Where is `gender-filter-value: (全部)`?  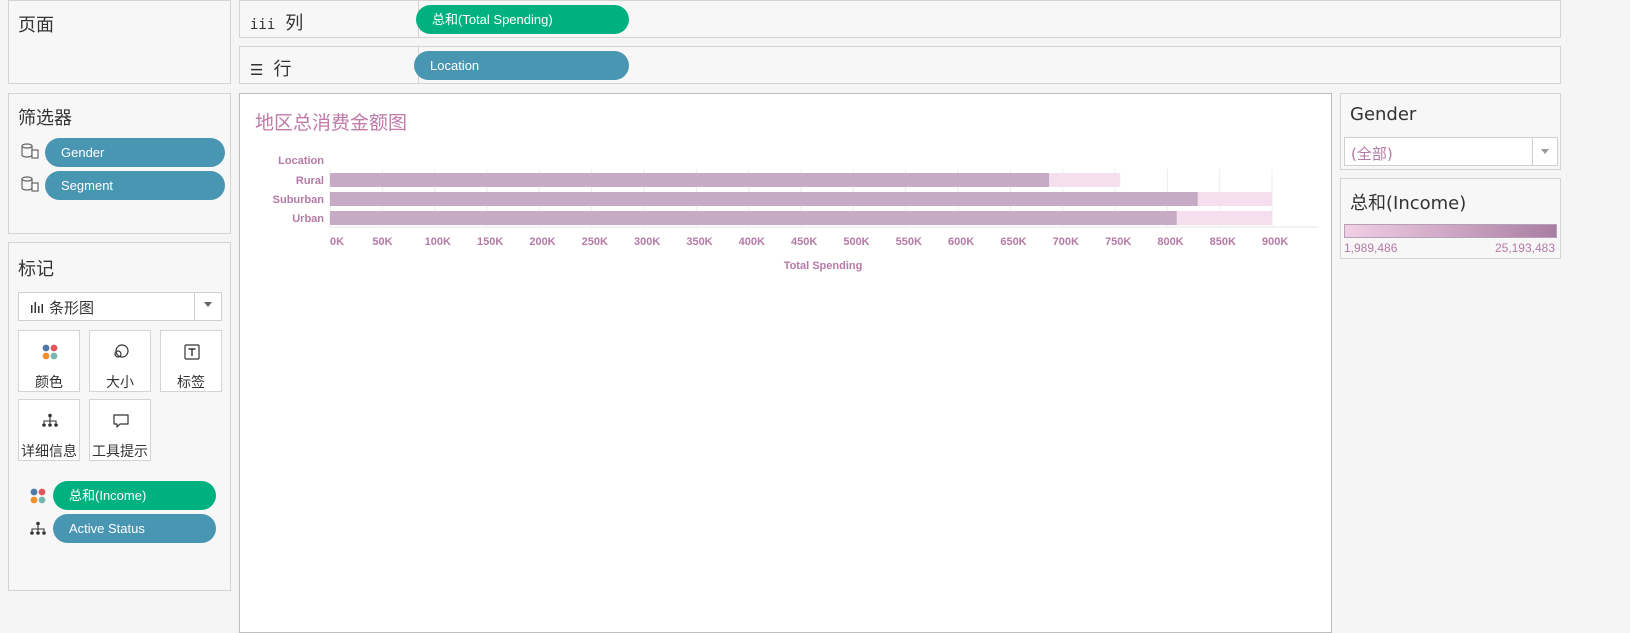
gender-filter-value: (全部) is located at coordinates (1372, 154).